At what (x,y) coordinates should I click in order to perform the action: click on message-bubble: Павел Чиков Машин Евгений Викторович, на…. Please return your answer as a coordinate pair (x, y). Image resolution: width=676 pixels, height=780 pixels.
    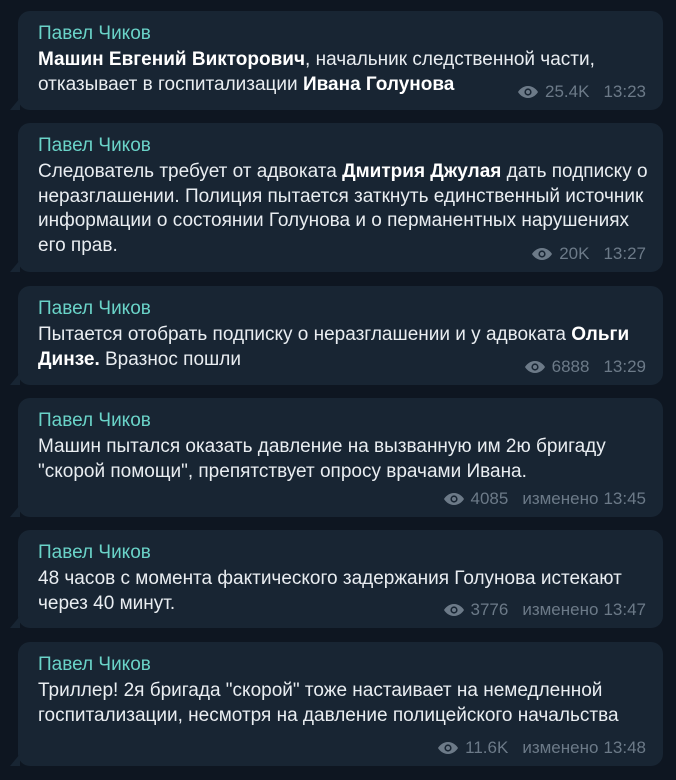
    Looking at the image, I should click on (336, 60).